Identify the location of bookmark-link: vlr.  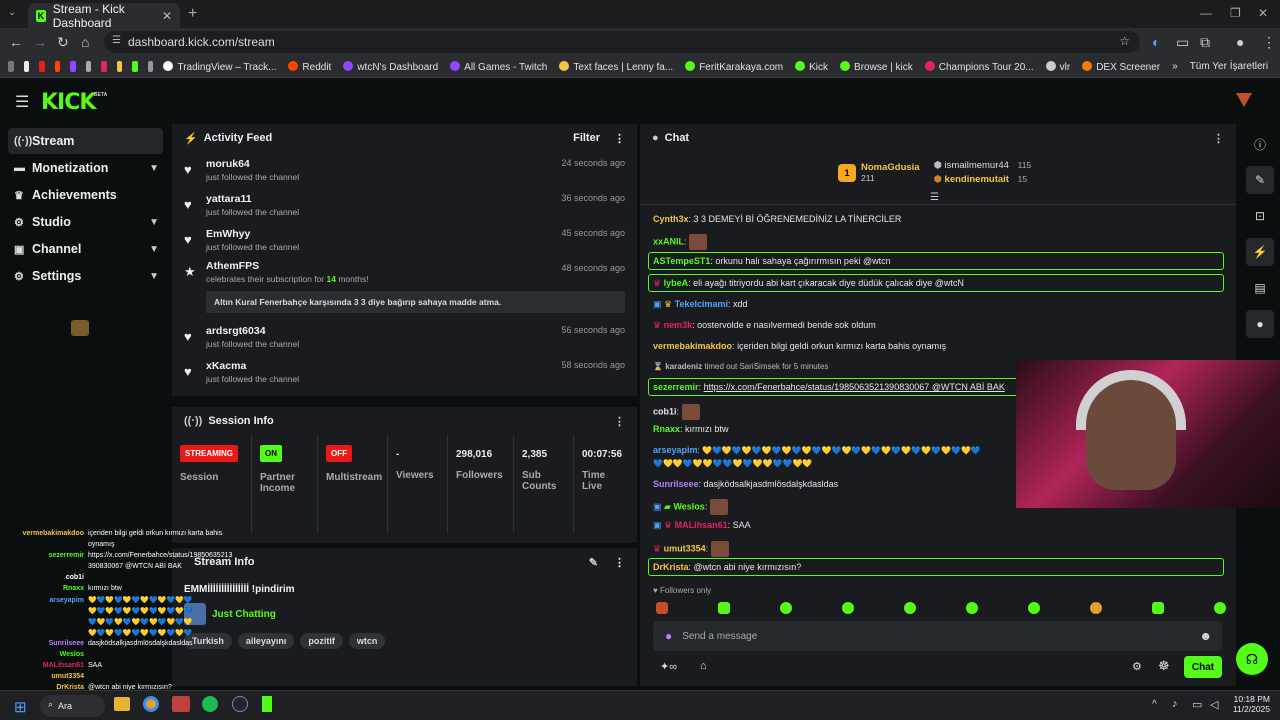
(1057, 66).